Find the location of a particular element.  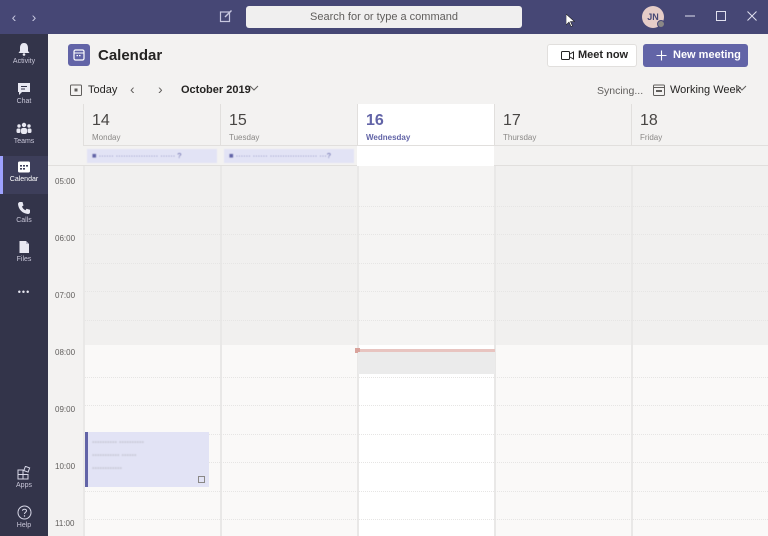

compose-icon is located at coordinates (226, 16).